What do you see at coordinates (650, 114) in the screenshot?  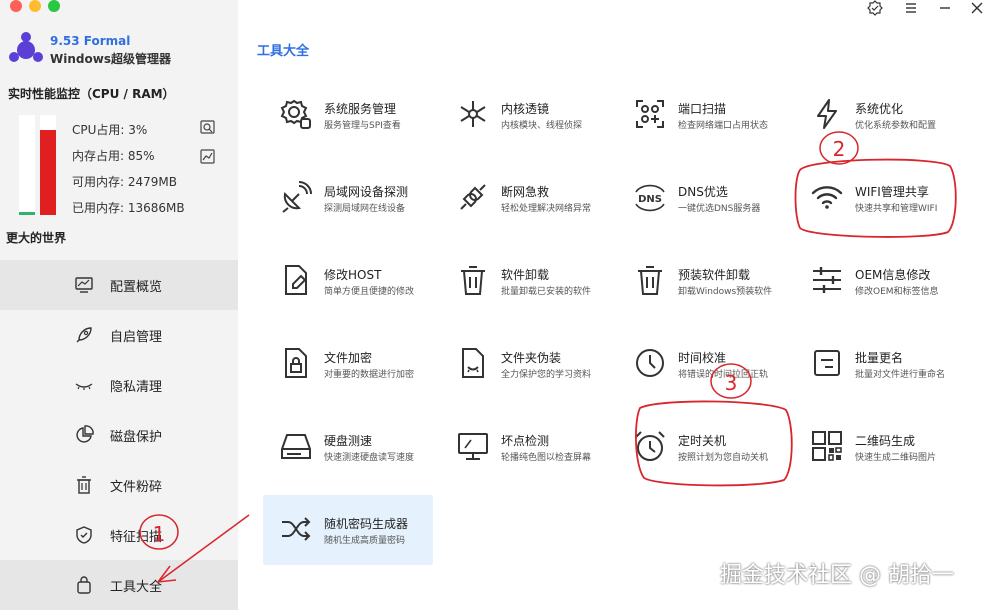 I see `port-scan-icon` at bounding box center [650, 114].